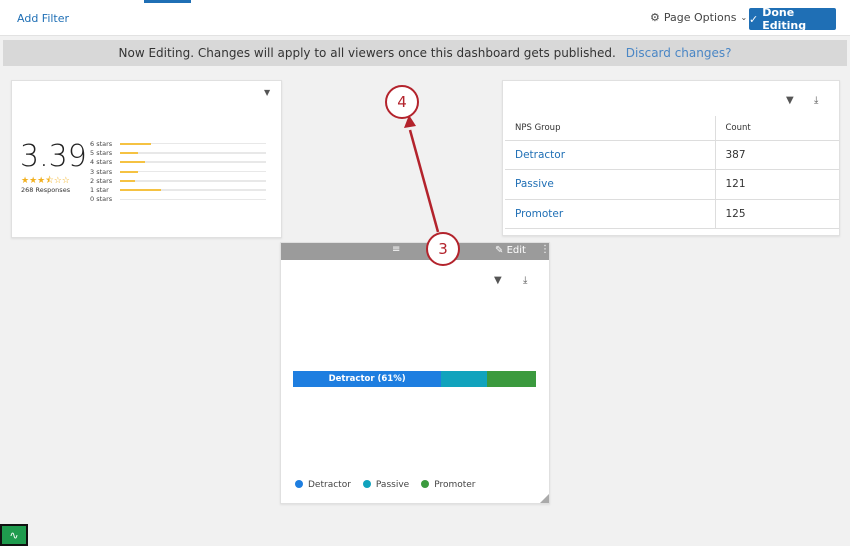 This screenshot has height=546, width=850. Describe the element at coordinates (422, 174) in the screenshot. I see `annotation-arrow` at that location.